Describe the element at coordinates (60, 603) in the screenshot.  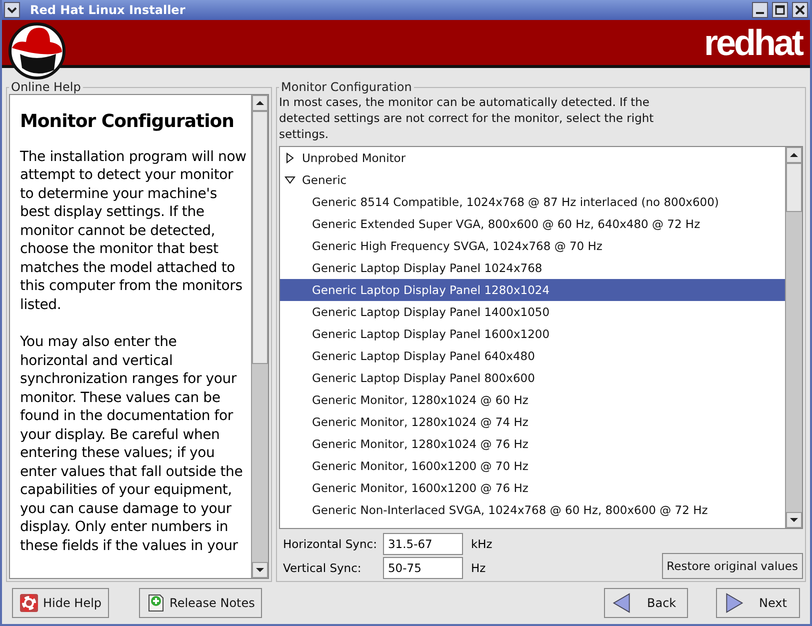
I see `help-button: Hide Help` at that location.